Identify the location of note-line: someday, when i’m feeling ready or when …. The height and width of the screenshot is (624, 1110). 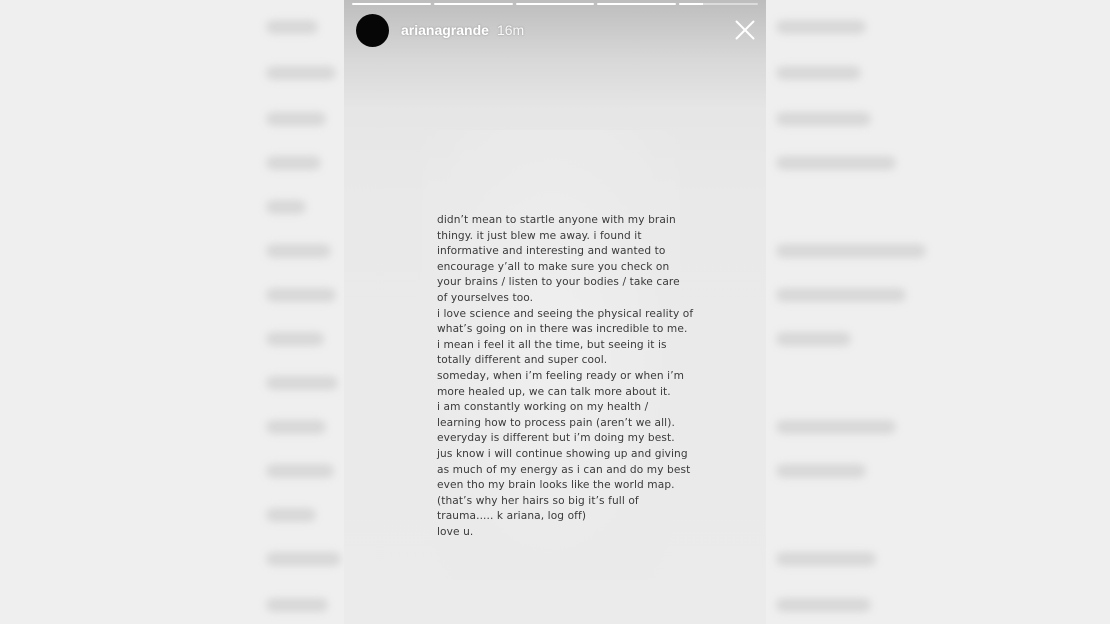
(561, 375).